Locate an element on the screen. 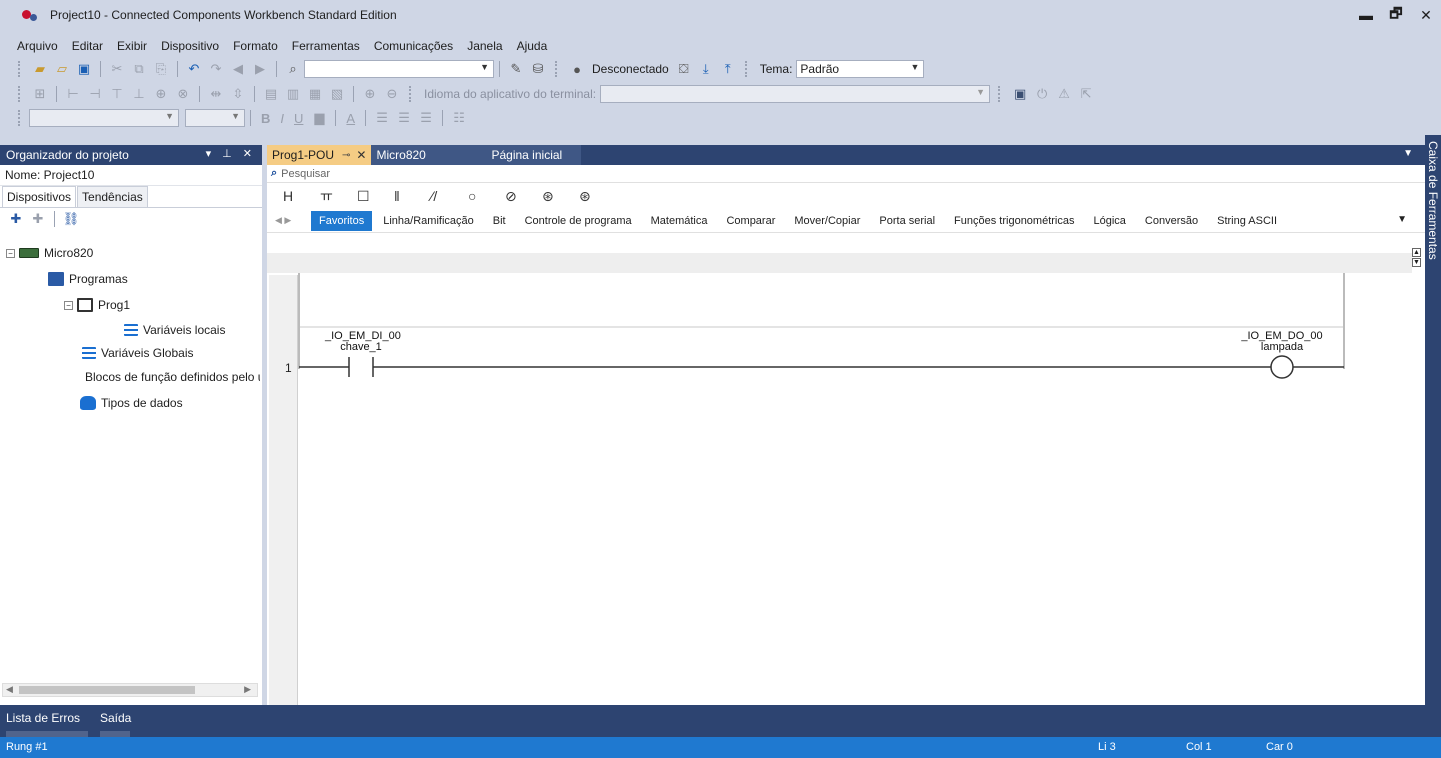 The image size is (1441, 758). block-element-icon: ☐ is located at coordinates (375, 196).